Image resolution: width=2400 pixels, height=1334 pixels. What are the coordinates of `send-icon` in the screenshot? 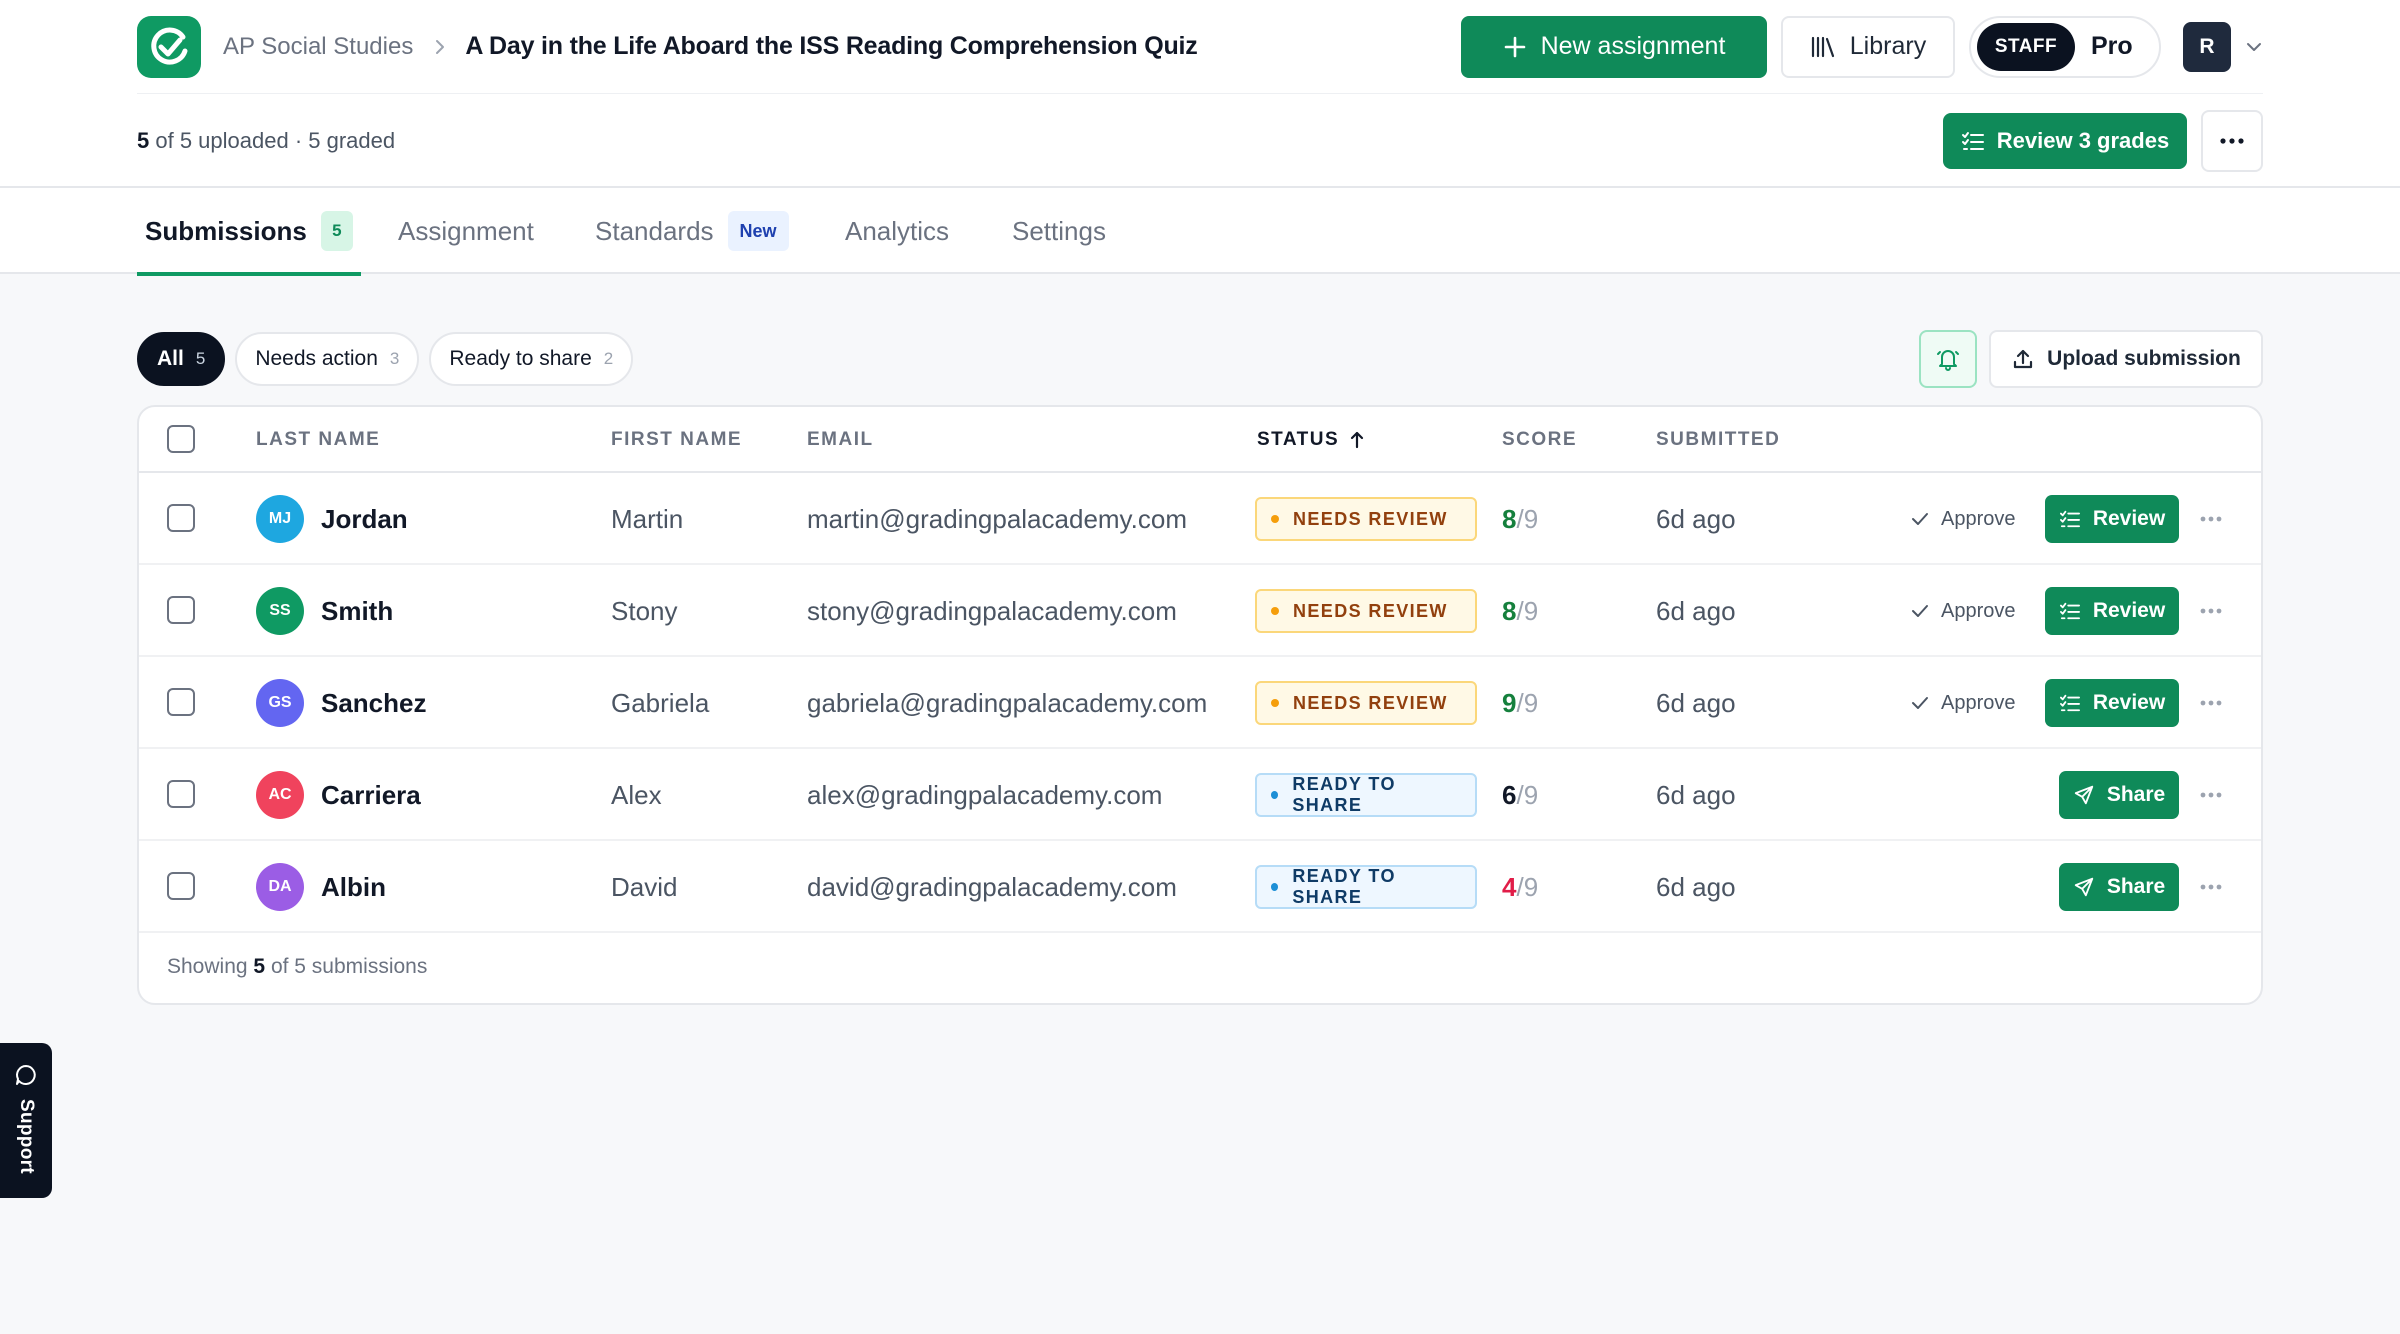 It's located at (2084, 887).